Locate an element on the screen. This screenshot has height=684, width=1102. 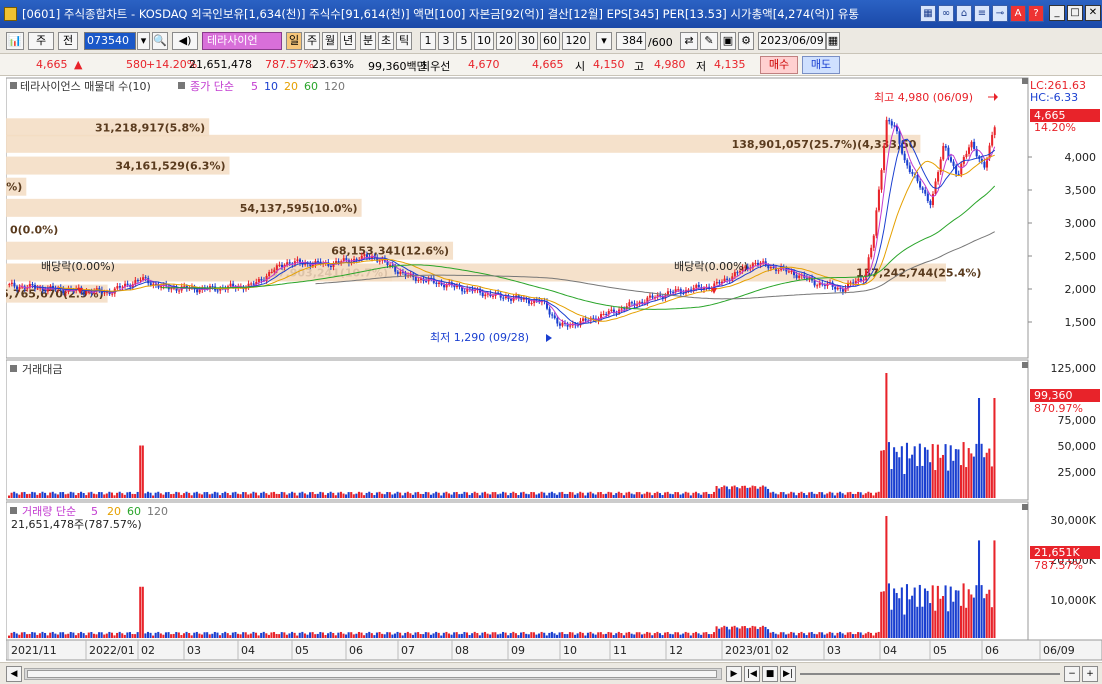
period-week-button: 주 is located at coordinates (312, 41).